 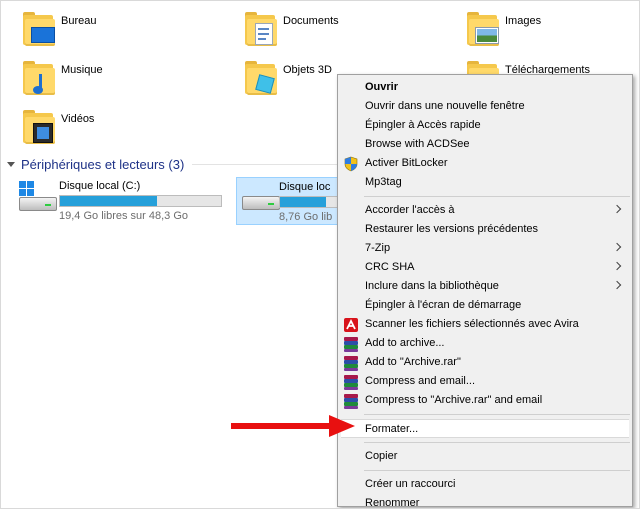 I want to click on drive-free-space: 19,4 Go libres sur 48,3 Go, so click(x=124, y=216).